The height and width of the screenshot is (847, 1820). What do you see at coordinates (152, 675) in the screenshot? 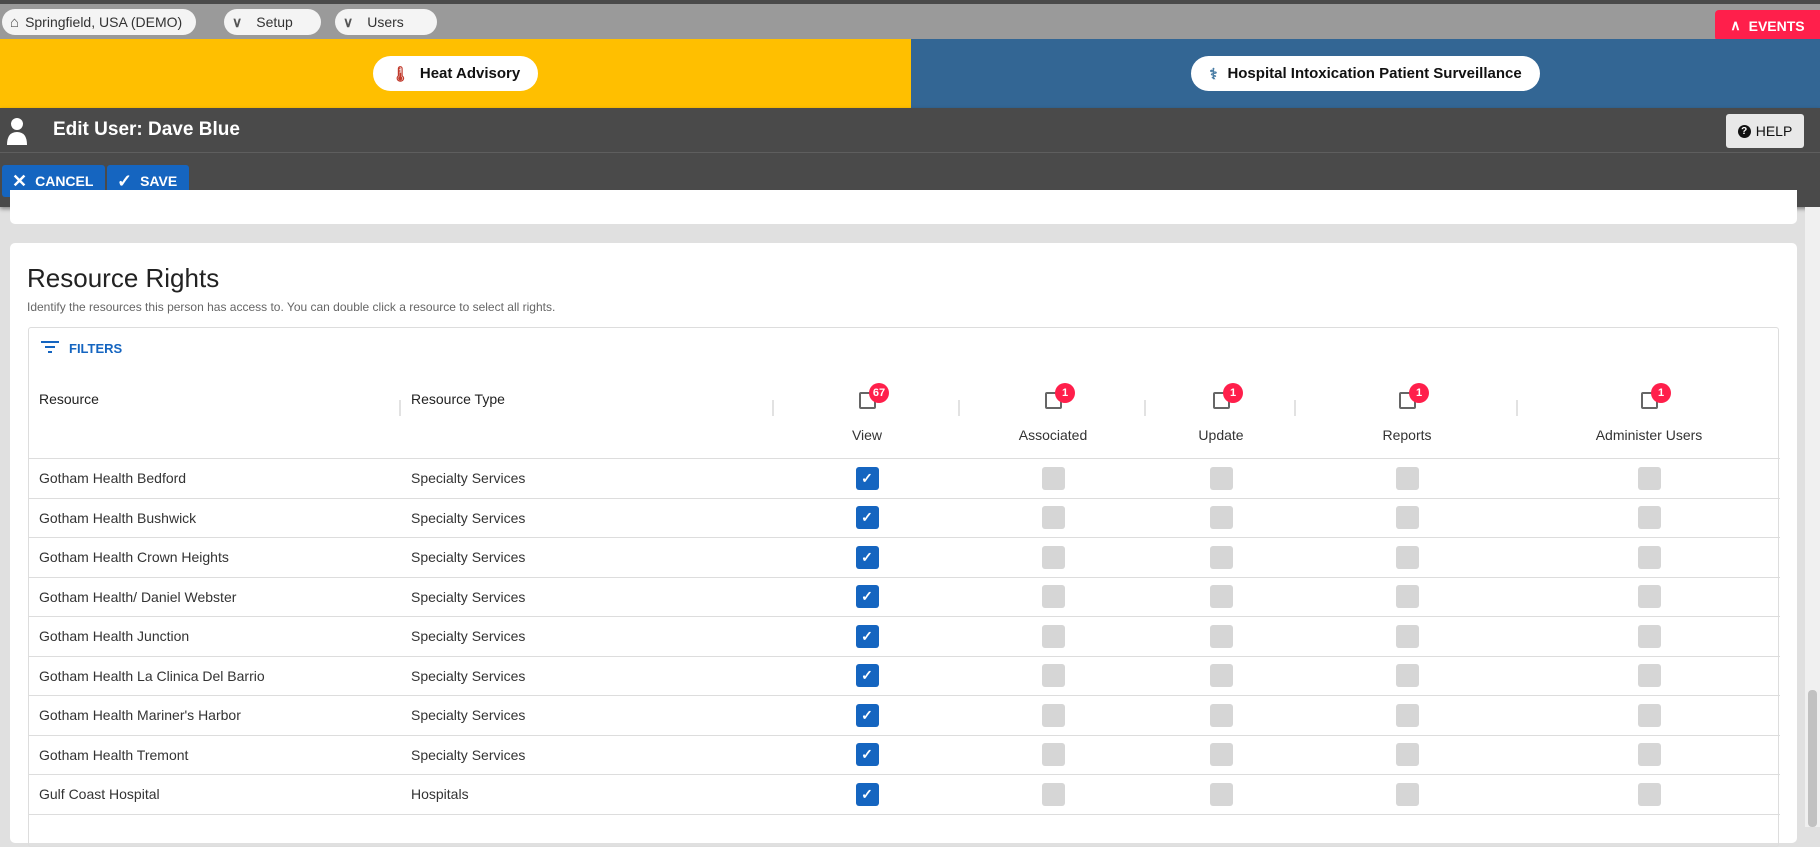
I see `resource-name: Gotham Health La Clinica Del Barrio` at bounding box center [152, 675].